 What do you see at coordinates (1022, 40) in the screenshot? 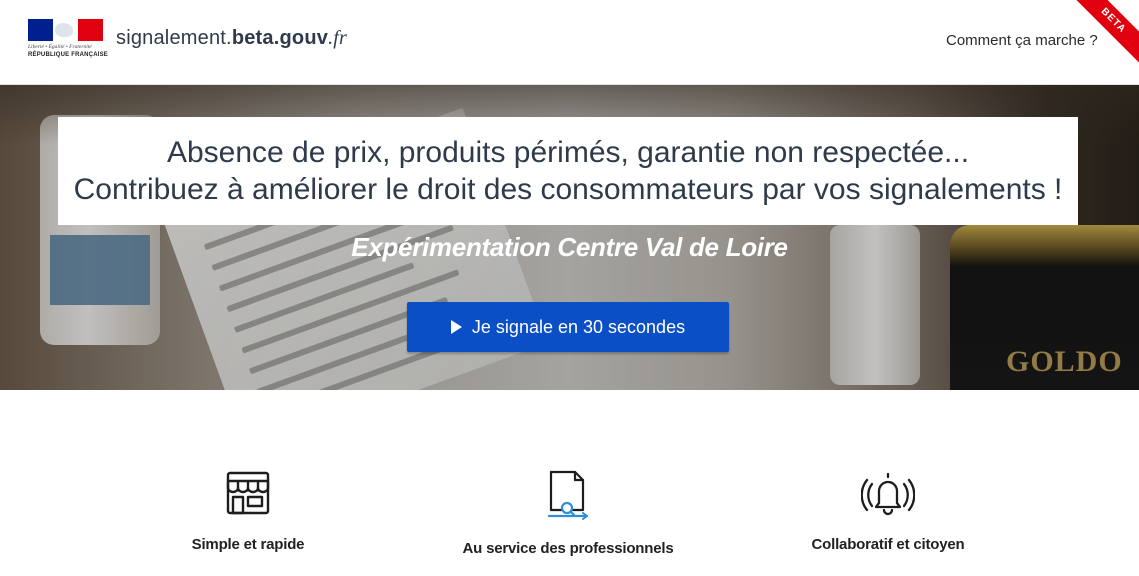
I see `how-it-works-link: Comment ça marche ?` at bounding box center [1022, 40].